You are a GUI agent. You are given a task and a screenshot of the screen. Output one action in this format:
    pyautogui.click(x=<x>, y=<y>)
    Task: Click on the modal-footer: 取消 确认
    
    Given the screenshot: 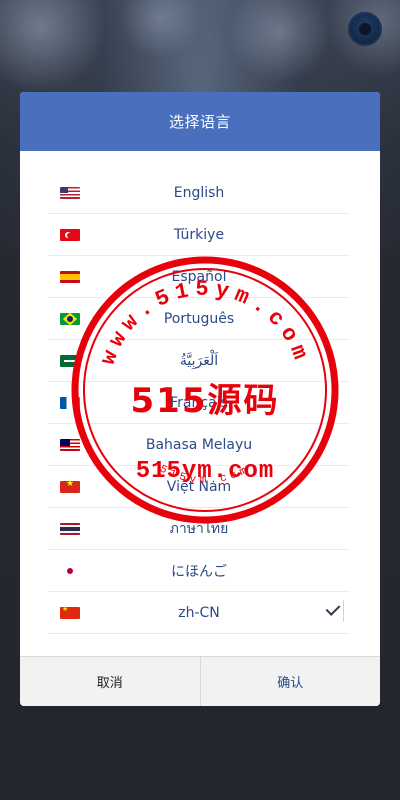 What is the action you would take?
    pyautogui.click(x=200, y=681)
    